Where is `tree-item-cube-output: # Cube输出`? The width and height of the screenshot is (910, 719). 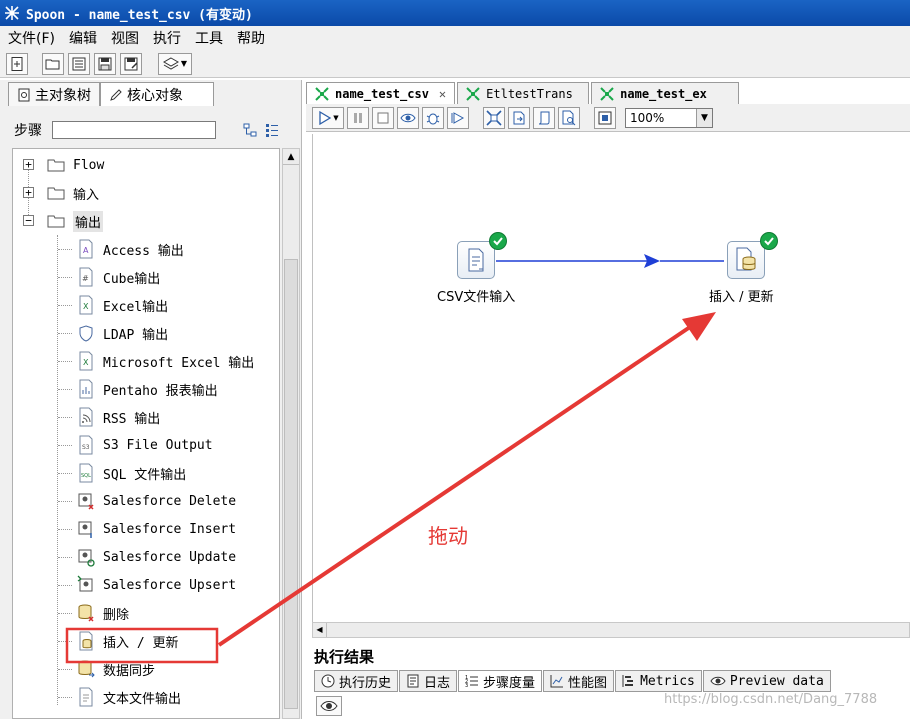
tree-item-cube-output: # Cube输出 is located at coordinates (86, 277).